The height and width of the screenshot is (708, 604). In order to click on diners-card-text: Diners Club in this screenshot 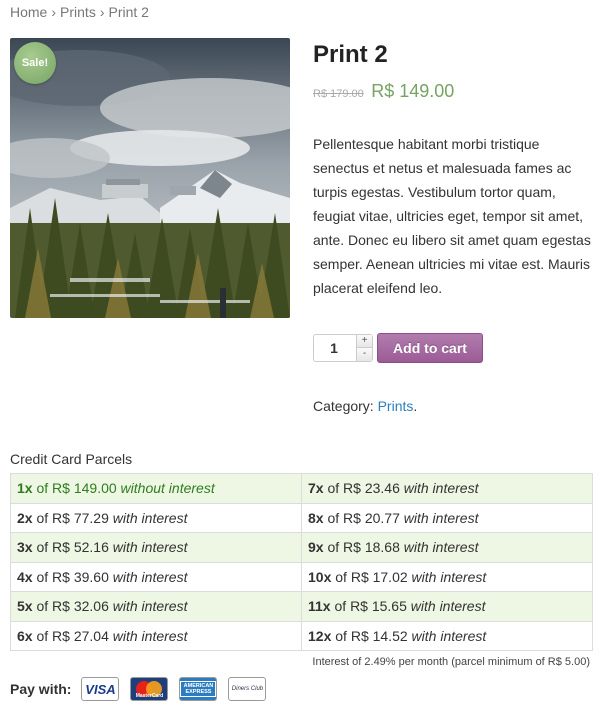, I will do `click(247, 689)`.